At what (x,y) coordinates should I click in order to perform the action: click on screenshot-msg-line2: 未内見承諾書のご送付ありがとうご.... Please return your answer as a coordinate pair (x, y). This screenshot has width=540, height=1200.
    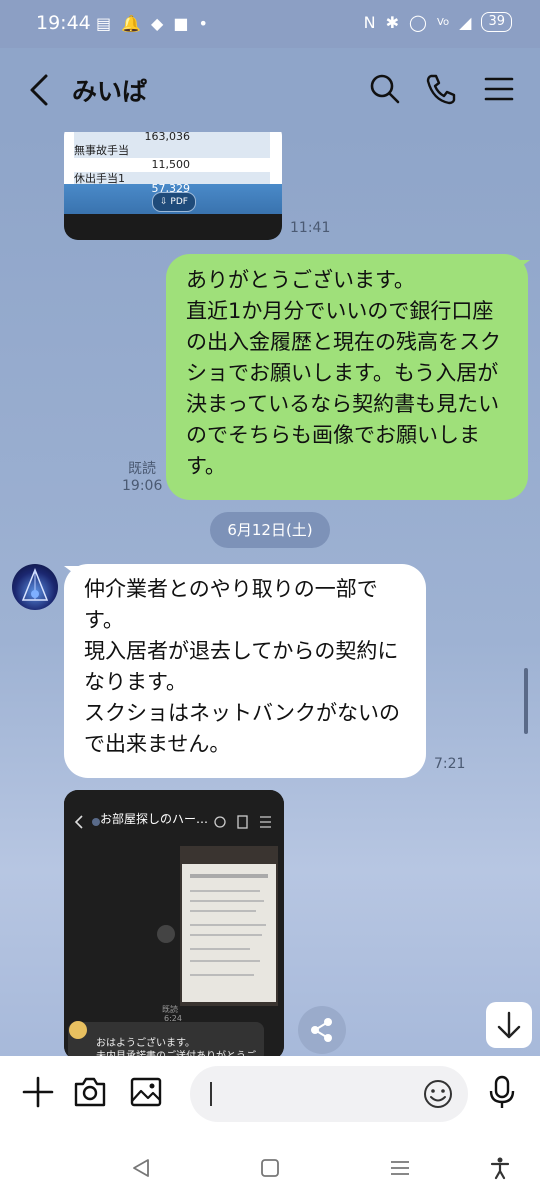
    Looking at the image, I should click on (186, 1051).